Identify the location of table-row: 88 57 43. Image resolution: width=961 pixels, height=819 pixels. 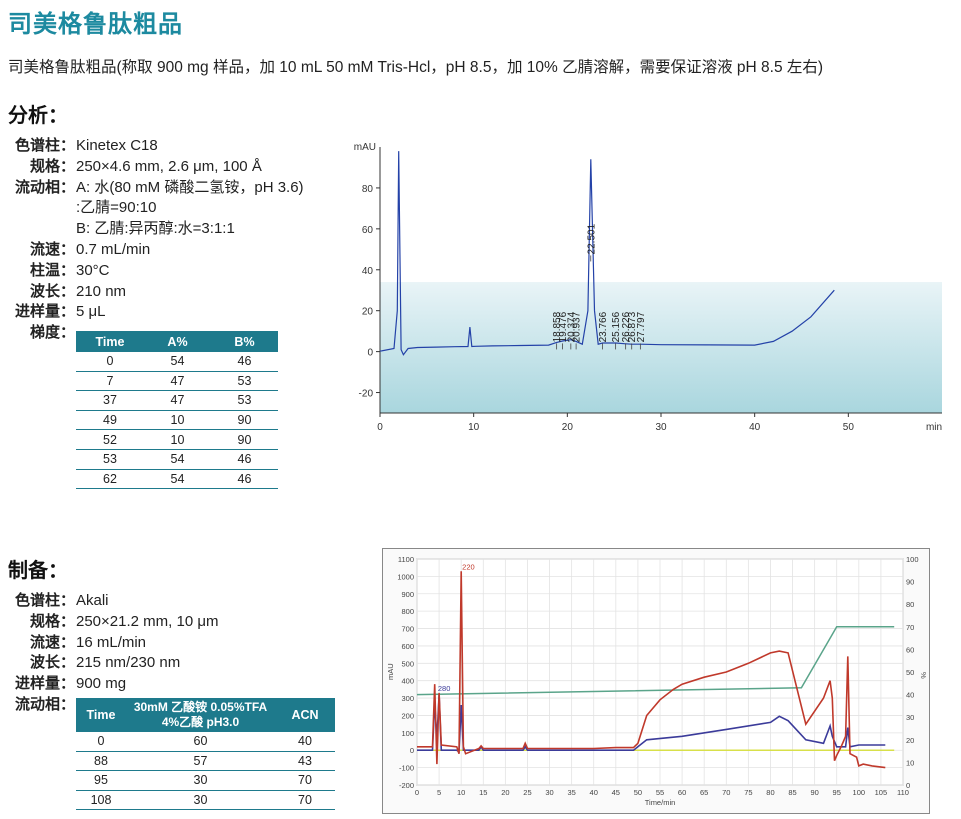
(205, 761).